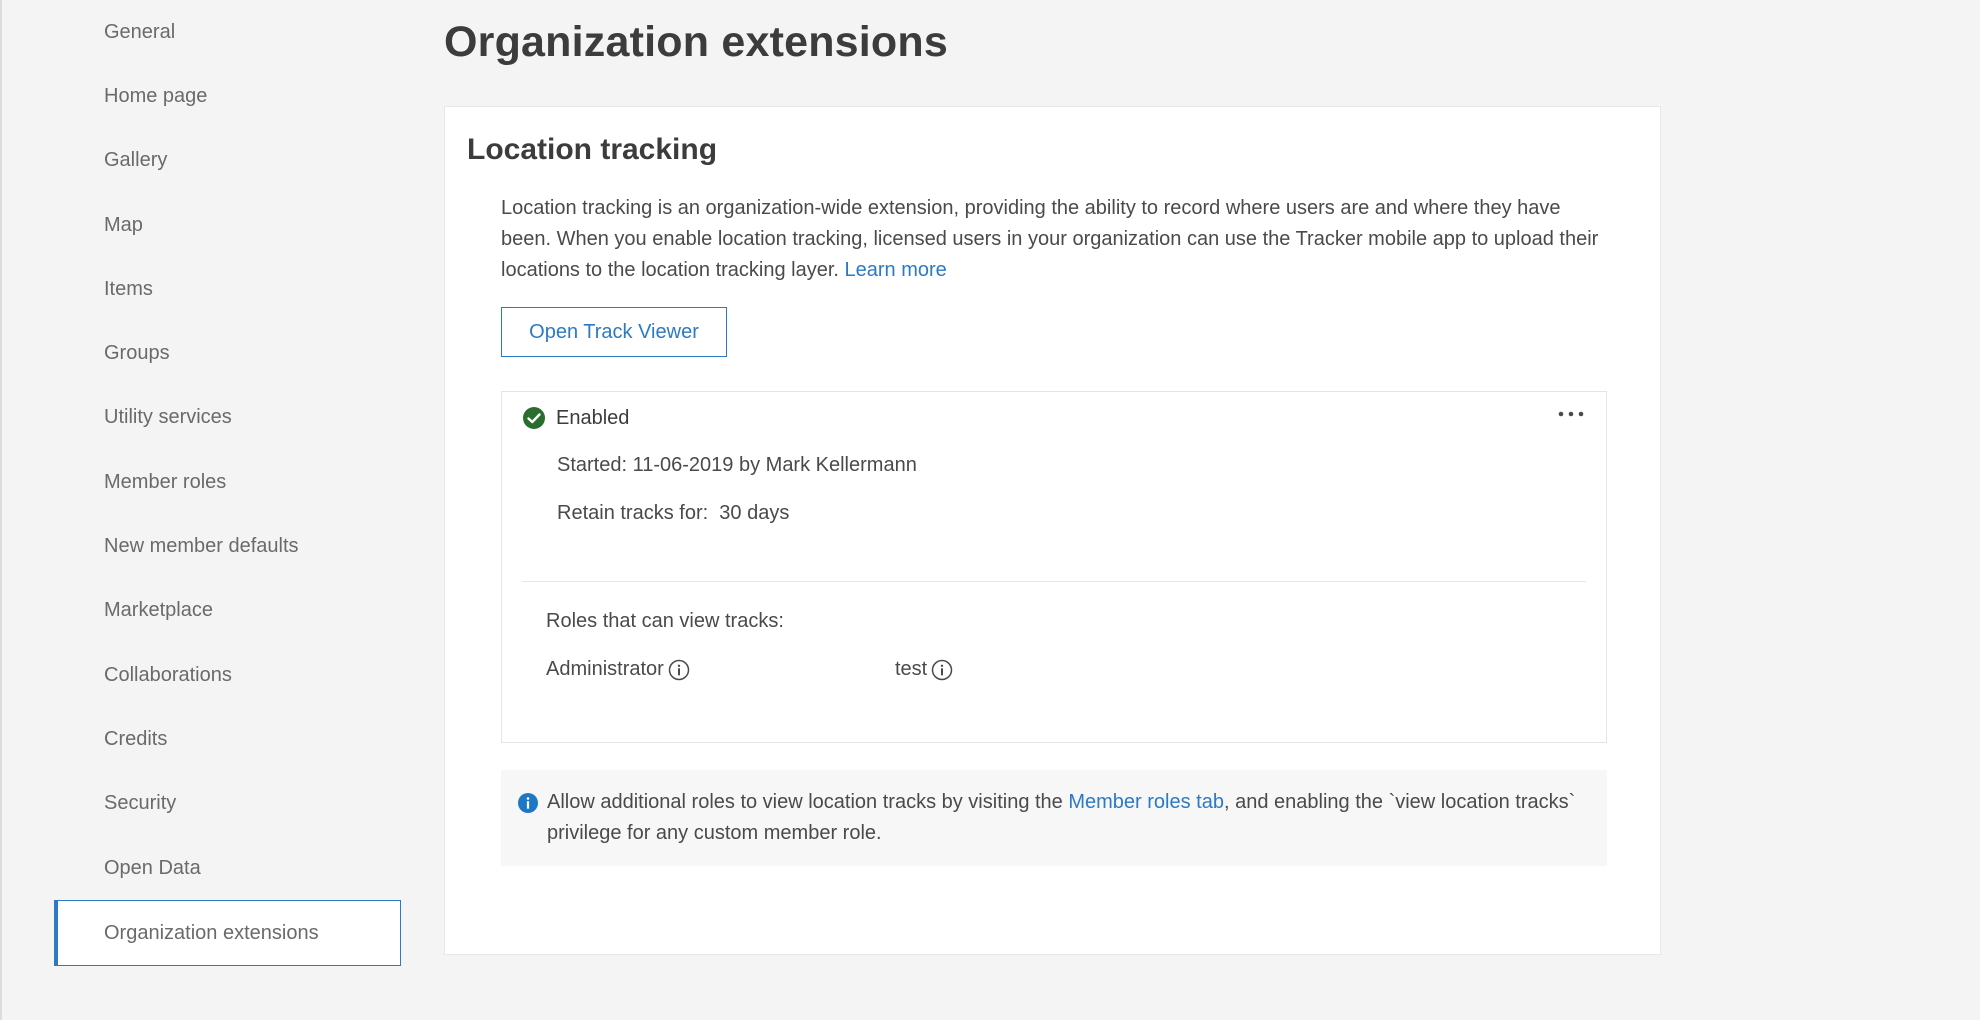 The height and width of the screenshot is (1020, 1980). Describe the element at coordinates (605, 669) in the screenshot. I see `role-name: Administrator` at that location.